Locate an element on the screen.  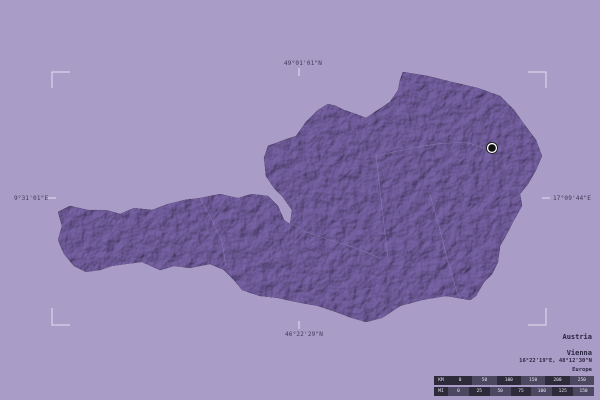
scale-mi-tick: 125 is located at coordinates (563, 391).